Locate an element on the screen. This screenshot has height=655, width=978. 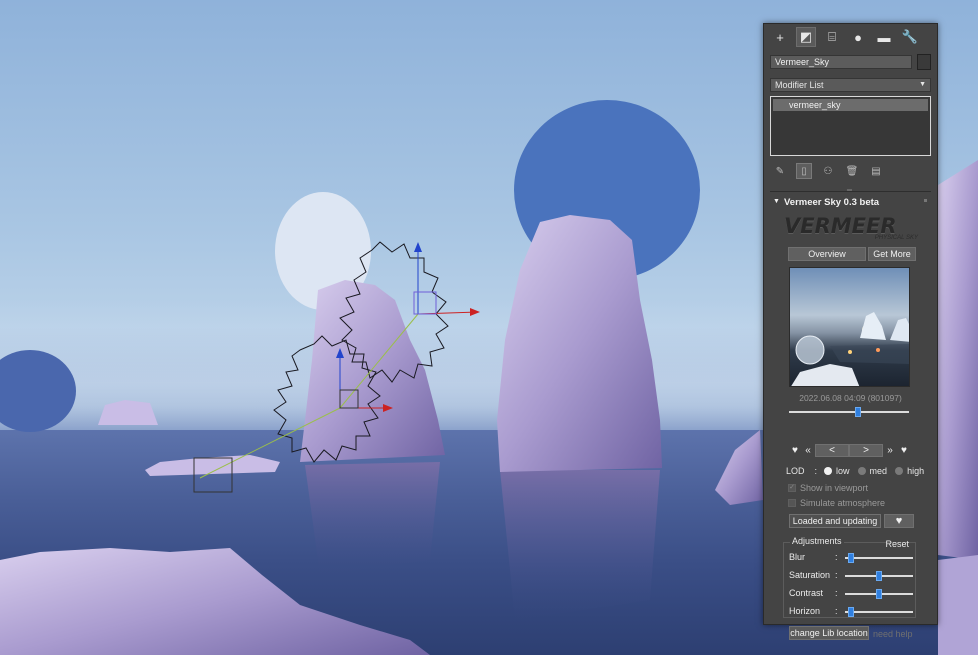
reset-button: Reset is located at coordinates (897, 544).